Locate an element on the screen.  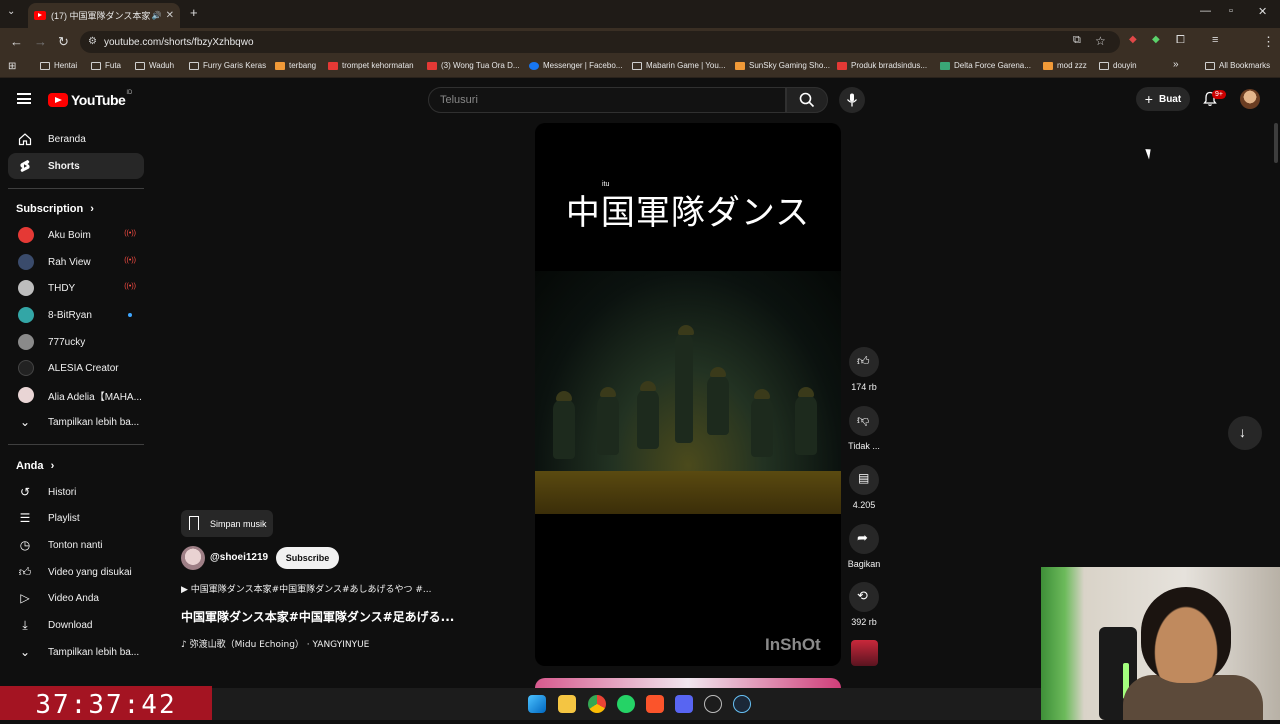
whatsapp-icon is located at coordinates (626, 704).